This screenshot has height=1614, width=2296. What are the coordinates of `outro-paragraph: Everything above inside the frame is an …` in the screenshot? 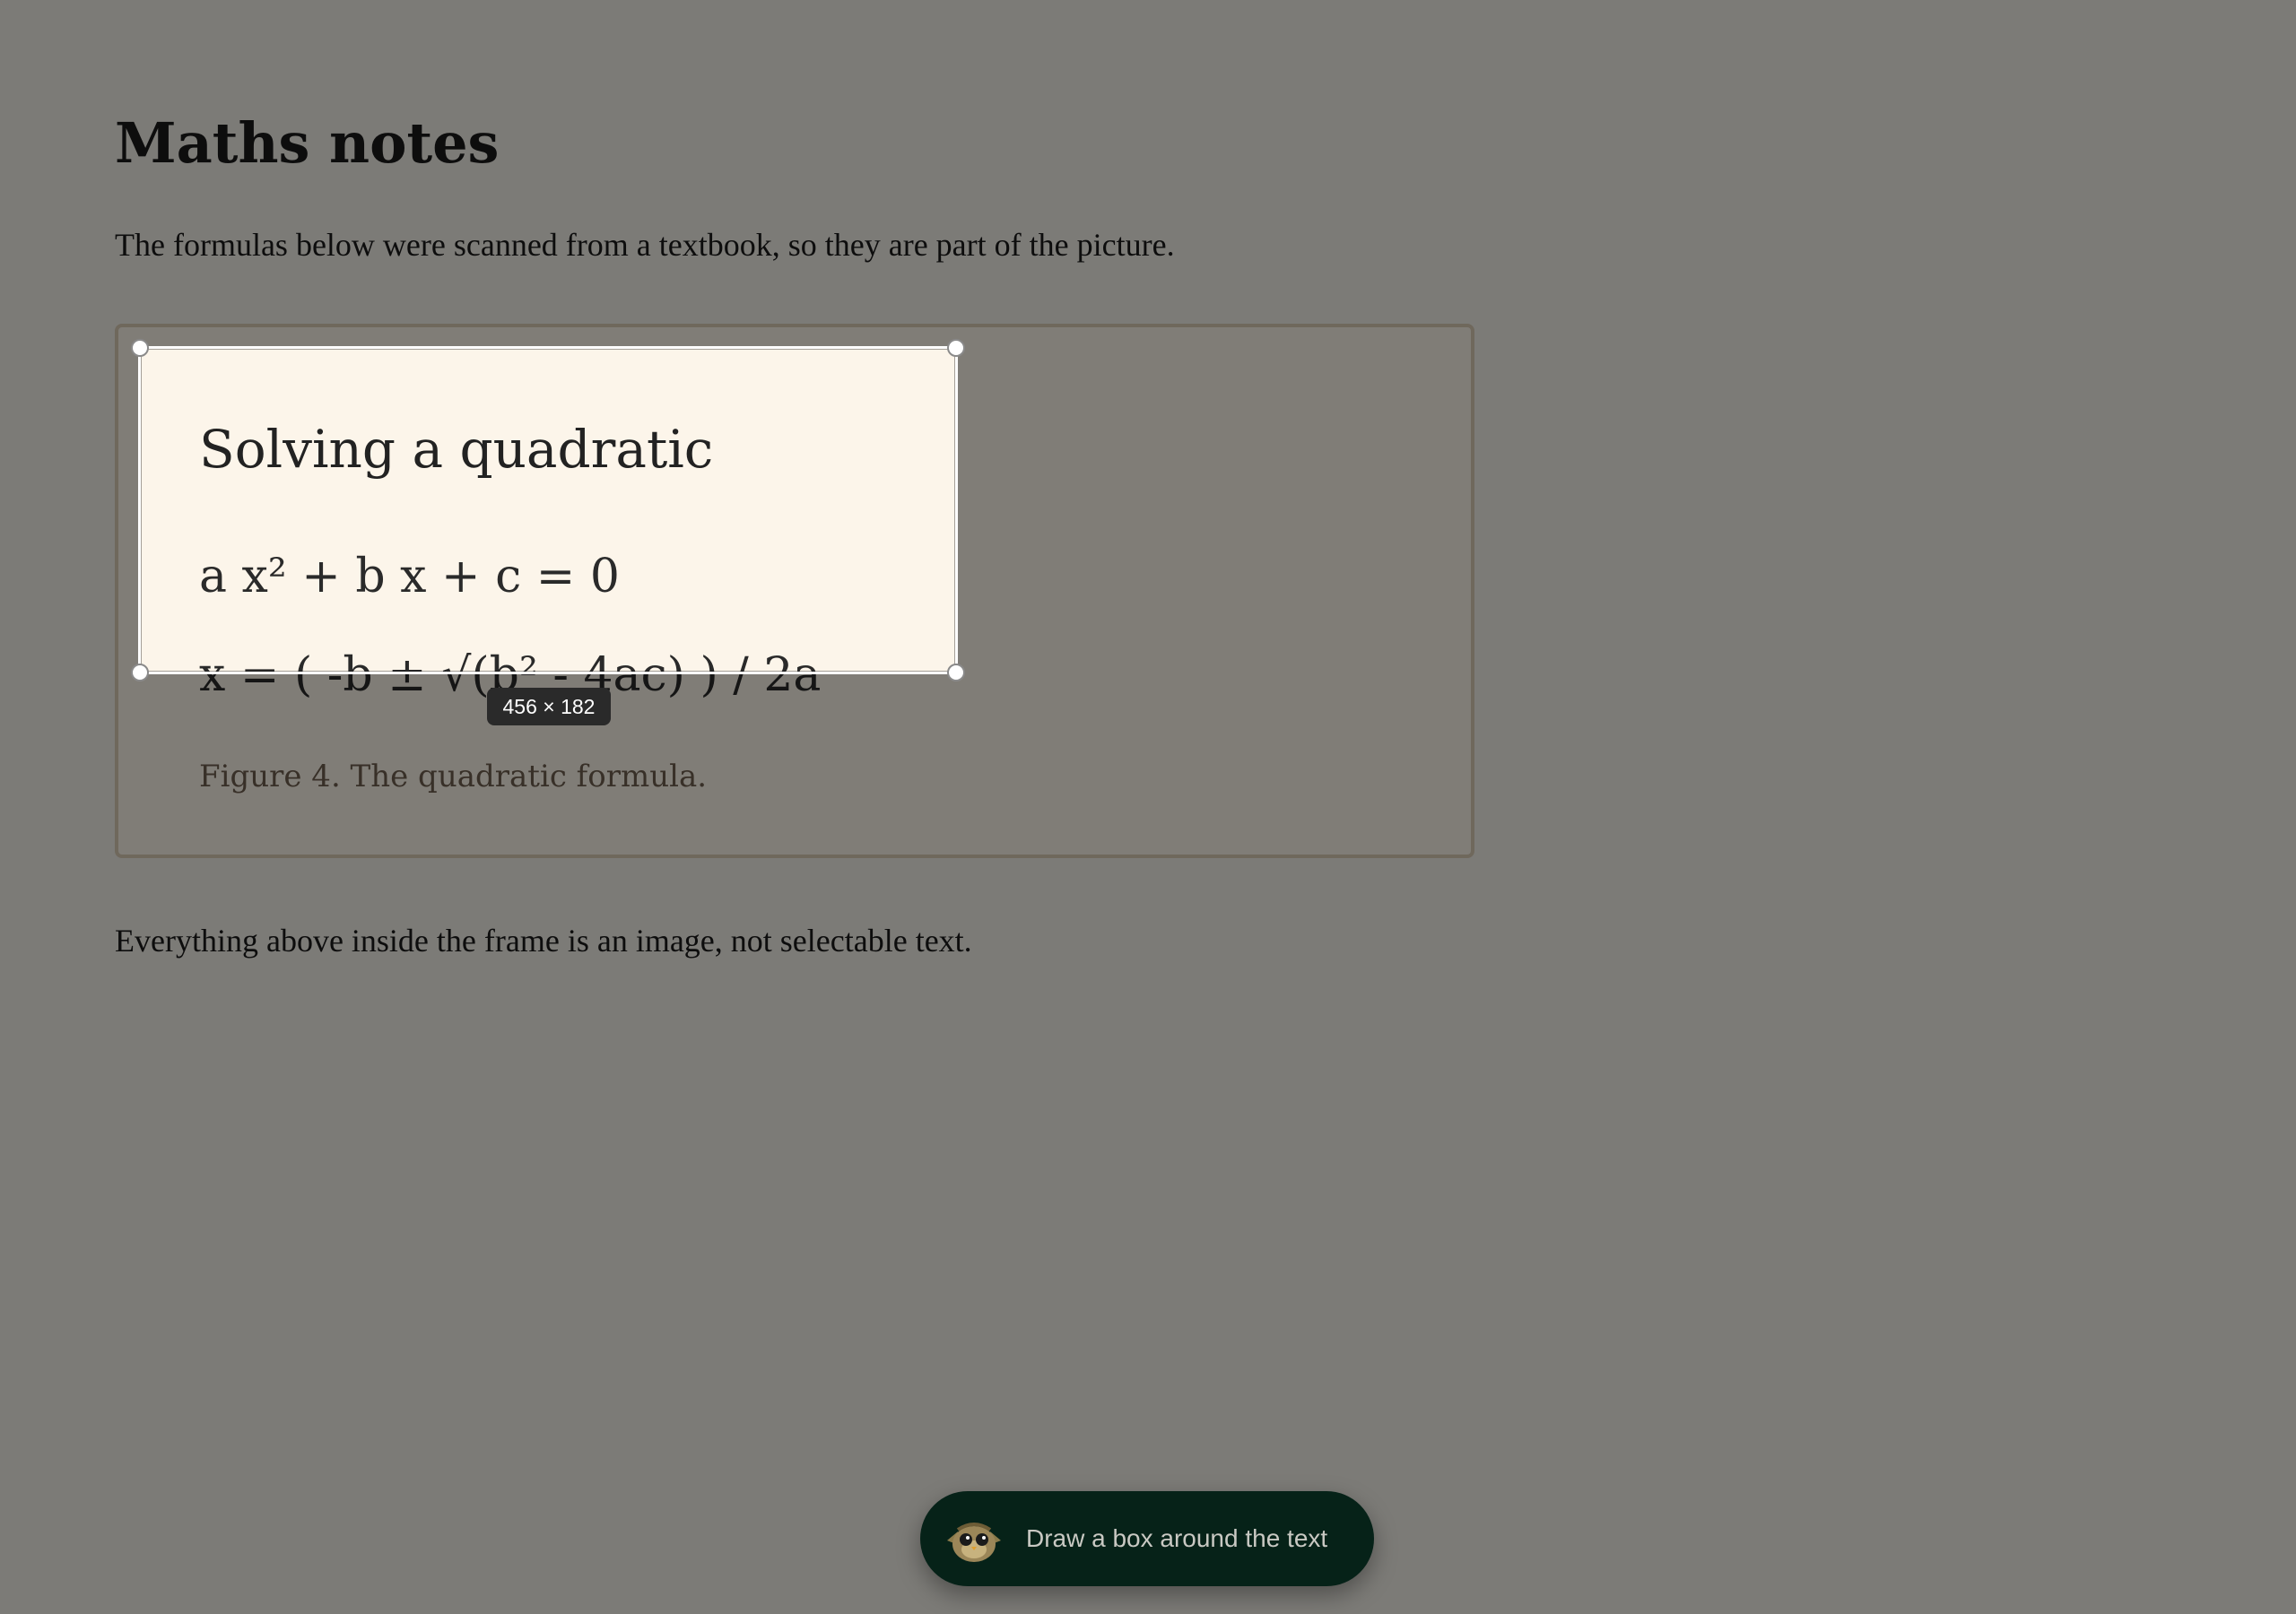 It's located at (543, 941).